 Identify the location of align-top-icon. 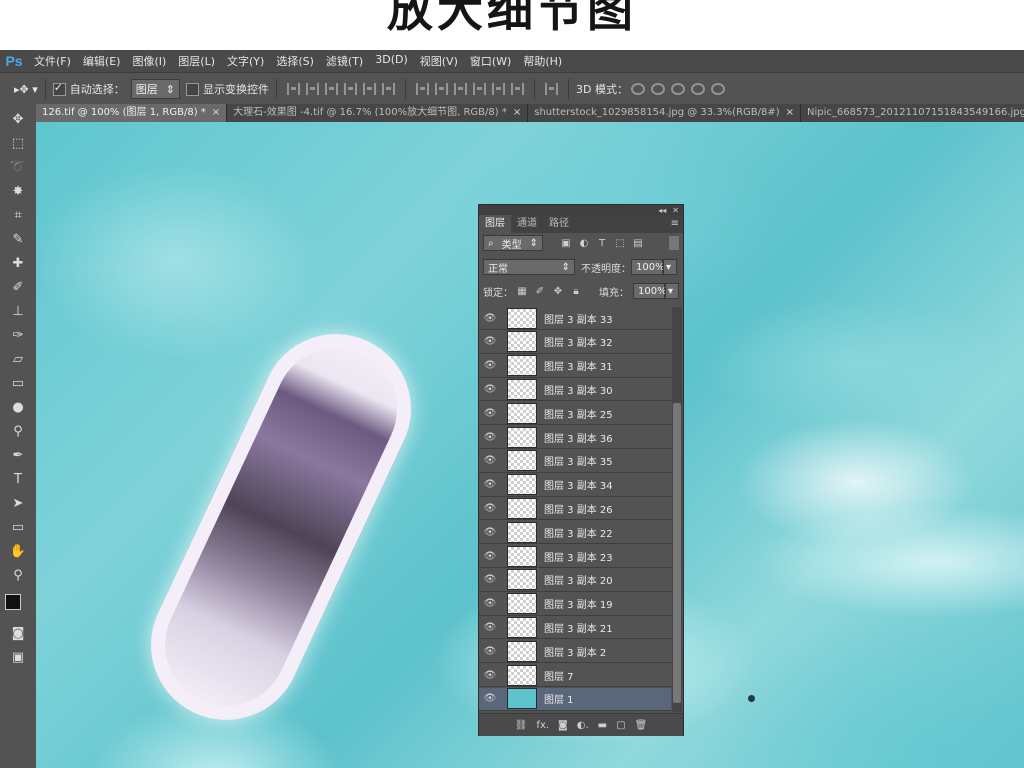
(293, 89).